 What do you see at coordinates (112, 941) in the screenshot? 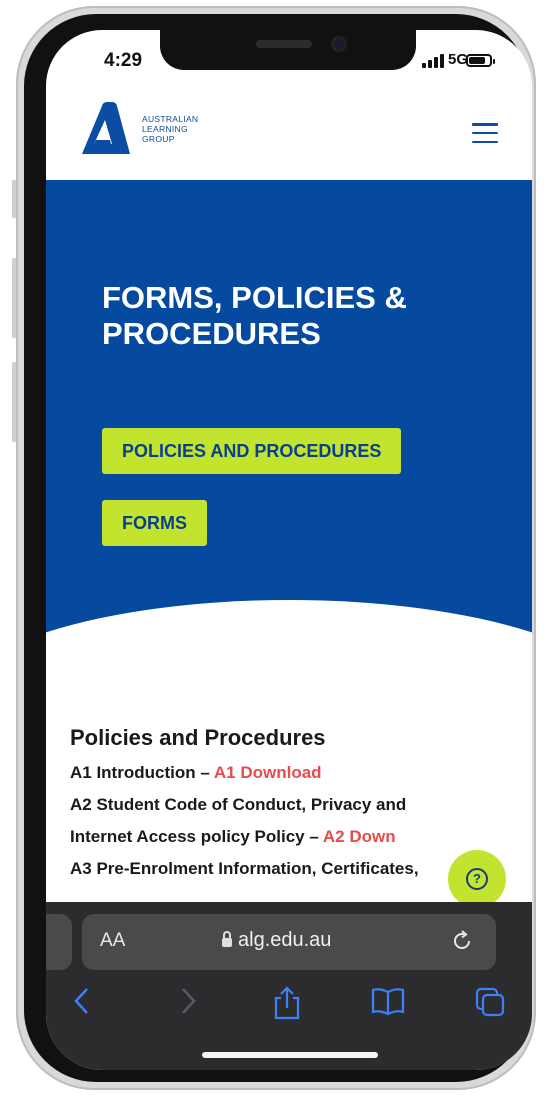
I see `reader-settings-button: AA` at bounding box center [112, 941].